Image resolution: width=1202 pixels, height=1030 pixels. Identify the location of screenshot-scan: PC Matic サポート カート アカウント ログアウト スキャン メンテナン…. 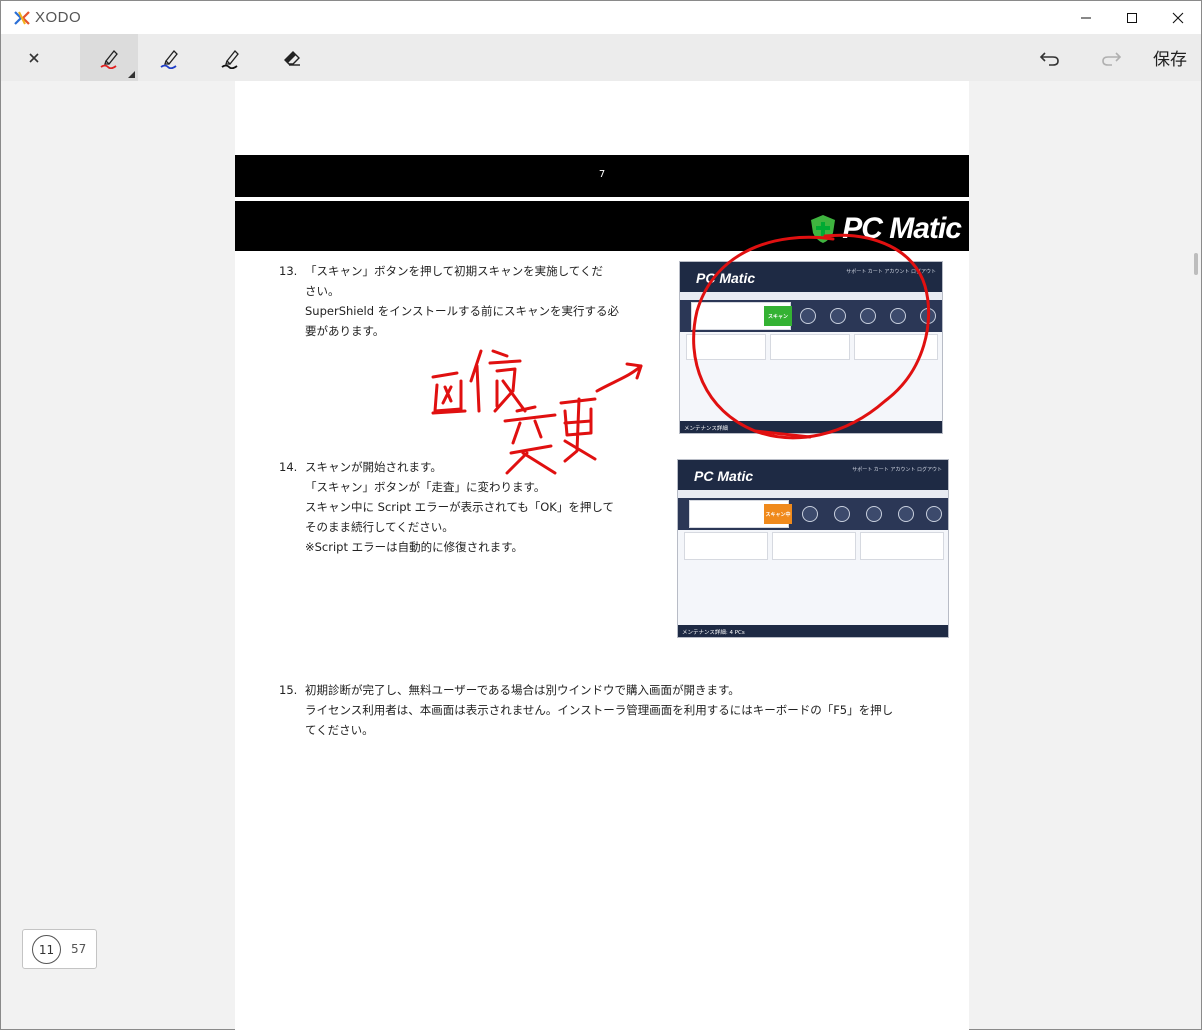
(811, 347).